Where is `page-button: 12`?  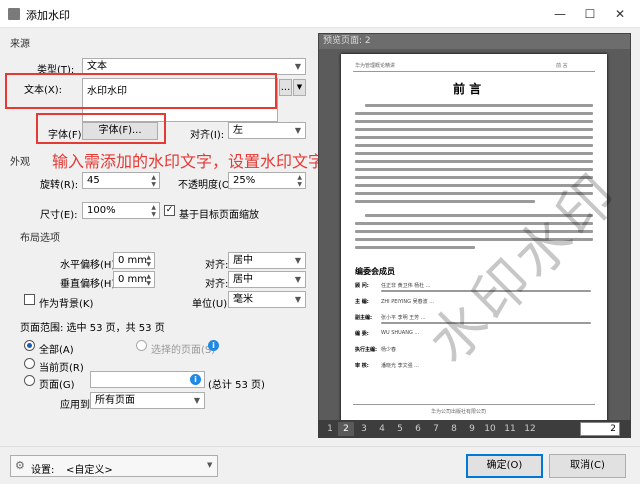
page-button: 12 is located at coordinates (530, 429).